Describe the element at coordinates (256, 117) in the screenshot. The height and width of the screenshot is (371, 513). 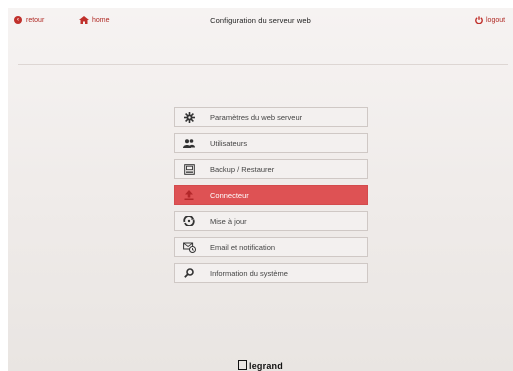
I see `menu-item-label: Paramètres du web serveur` at that location.